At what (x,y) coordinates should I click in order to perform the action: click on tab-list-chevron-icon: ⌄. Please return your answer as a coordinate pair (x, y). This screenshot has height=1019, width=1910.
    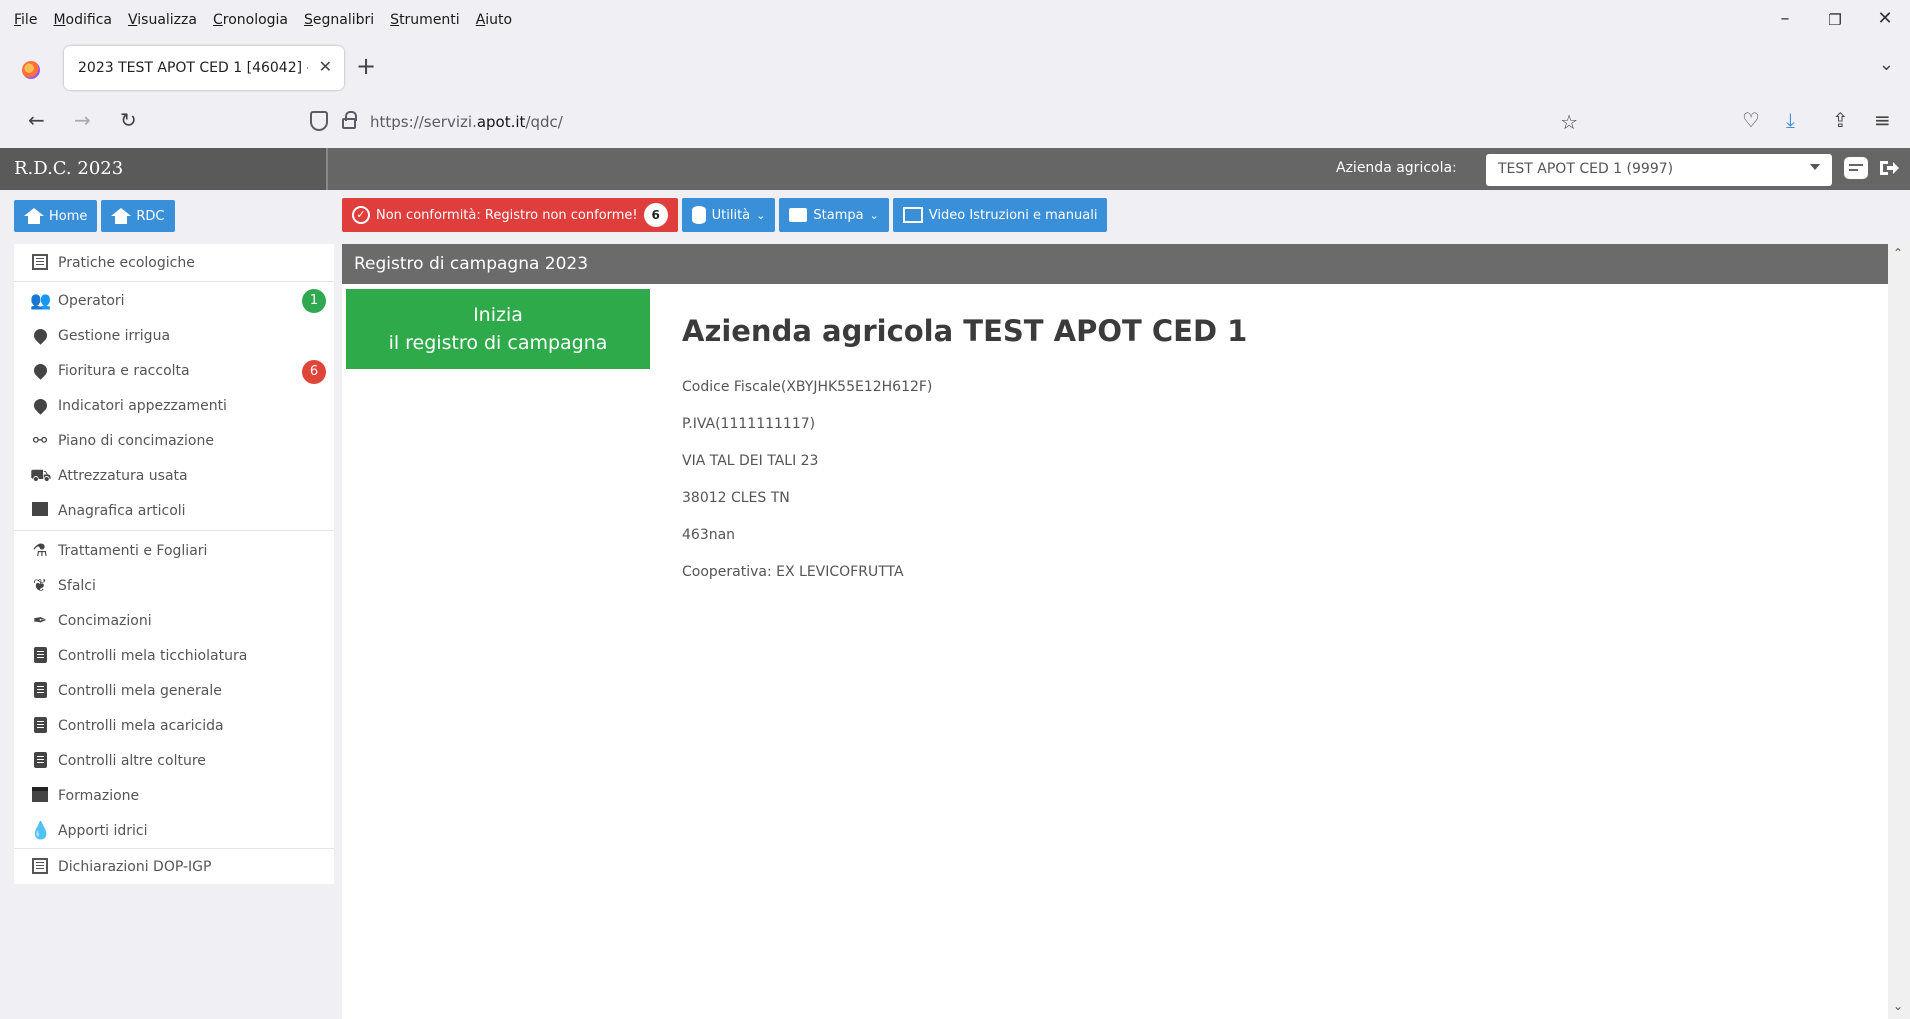
    Looking at the image, I should click on (1886, 64).